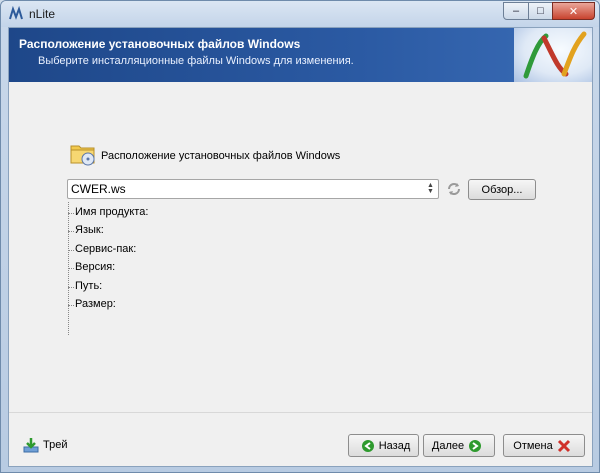 The height and width of the screenshot is (473, 600). I want to click on tray-button: Трей, so click(45, 445).